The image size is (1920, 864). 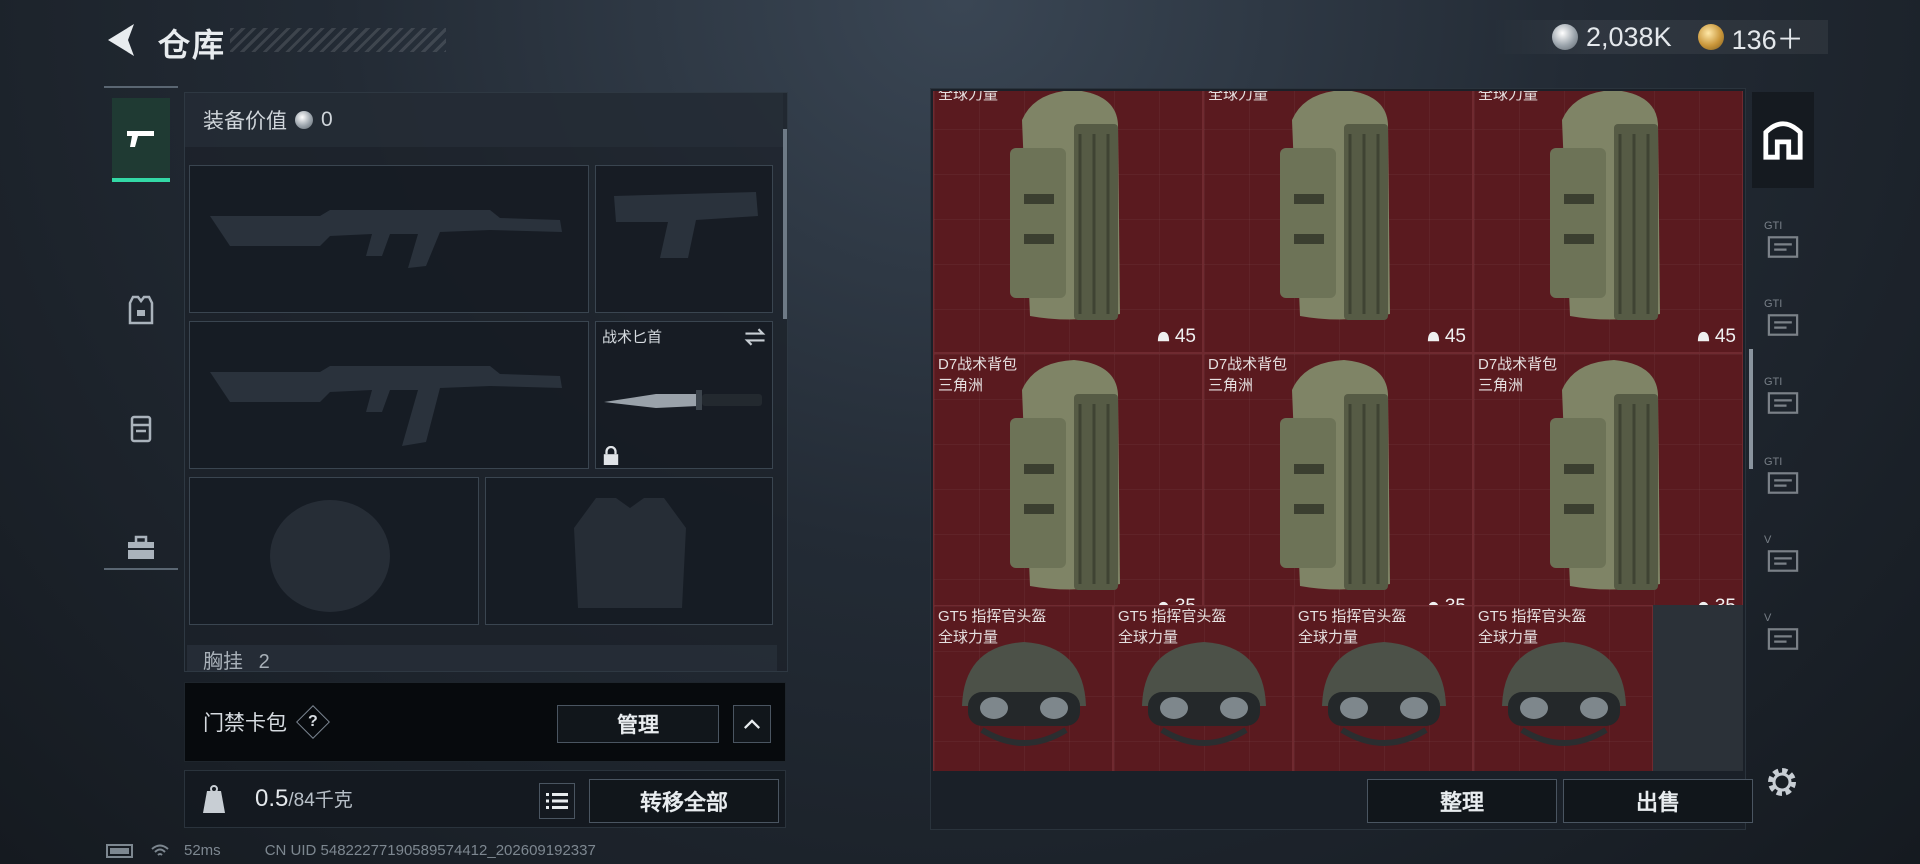 What do you see at coordinates (327, 119) in the screenshot?
I see `equipment-value: 0` at bounding box center [327, 119].